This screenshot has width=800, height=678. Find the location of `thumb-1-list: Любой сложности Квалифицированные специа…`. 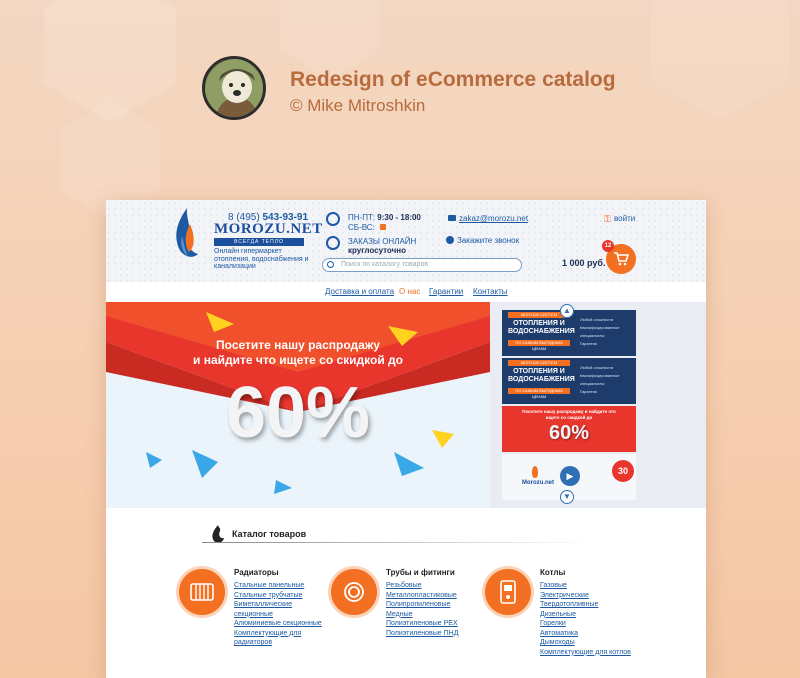

thumb-1-list: Любой сложности Квалифицированные специа… is located at coordinates (608, 332).